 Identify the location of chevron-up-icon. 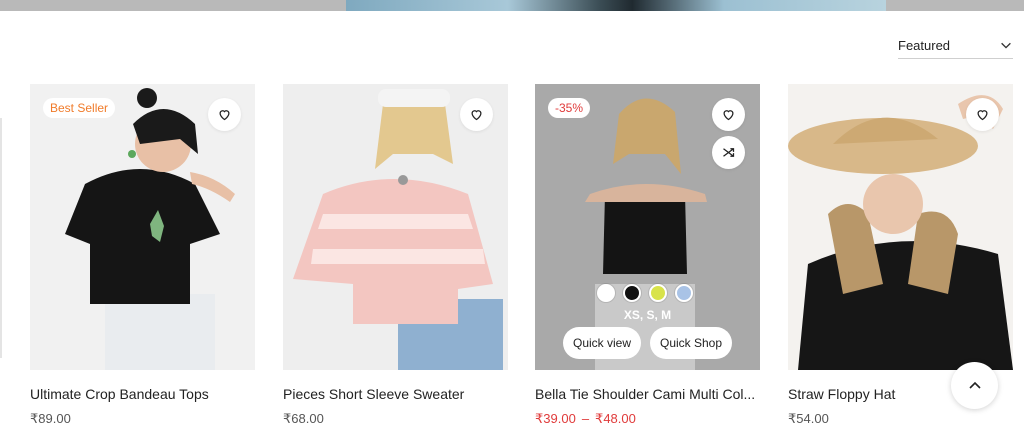
(974, 385).